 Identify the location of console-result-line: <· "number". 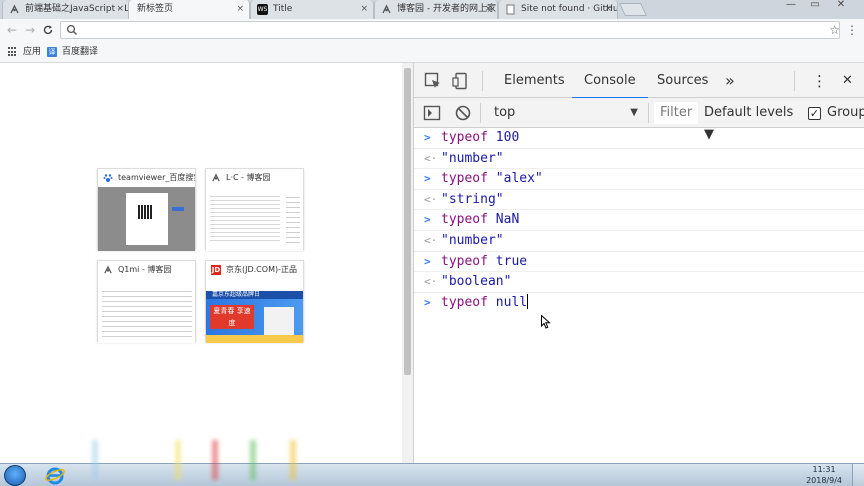
(639, 159).